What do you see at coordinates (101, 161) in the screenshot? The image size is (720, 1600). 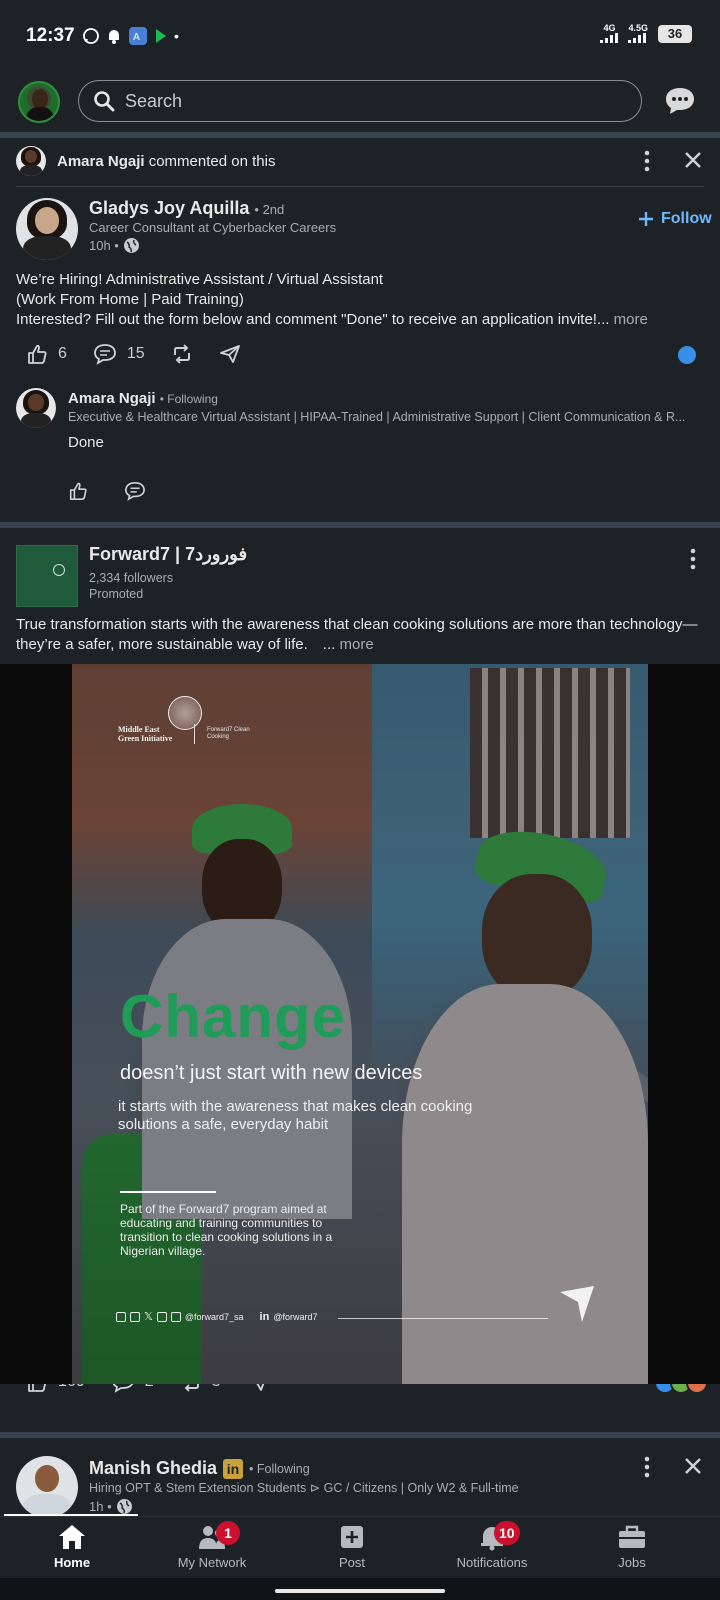 I see `activity-name: Amara Ngaji` at bounding box center [101, 161].